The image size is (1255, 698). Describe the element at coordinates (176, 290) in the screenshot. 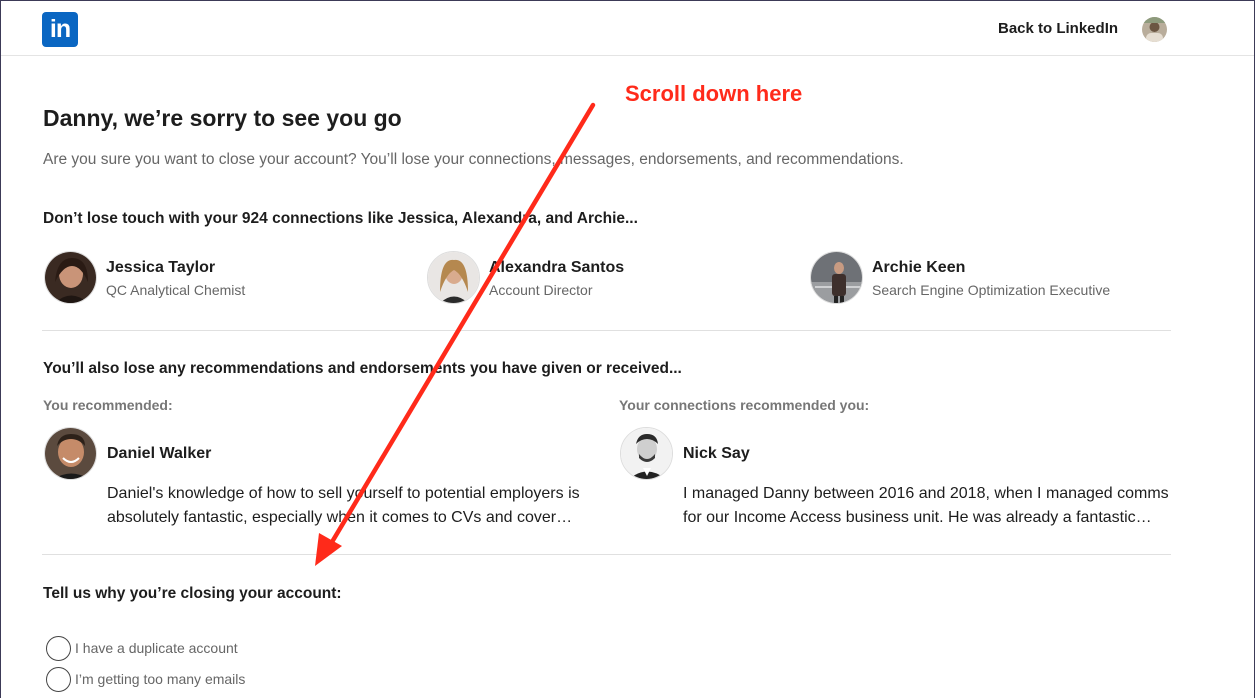

I see `connection-title: QC Analytical Chemist` at that location.